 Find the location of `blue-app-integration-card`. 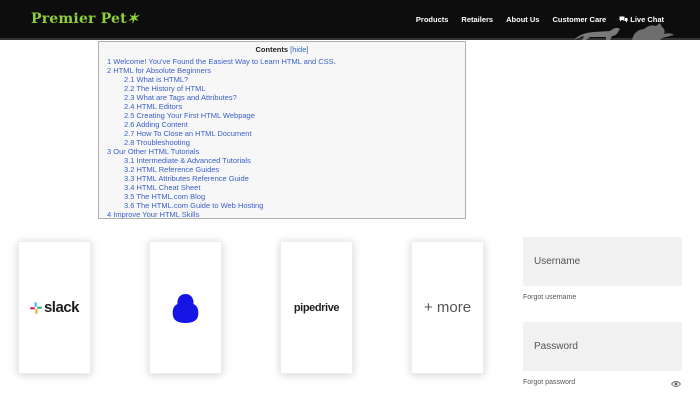

blue-app-integration-card is located at coordinates (185, 307).